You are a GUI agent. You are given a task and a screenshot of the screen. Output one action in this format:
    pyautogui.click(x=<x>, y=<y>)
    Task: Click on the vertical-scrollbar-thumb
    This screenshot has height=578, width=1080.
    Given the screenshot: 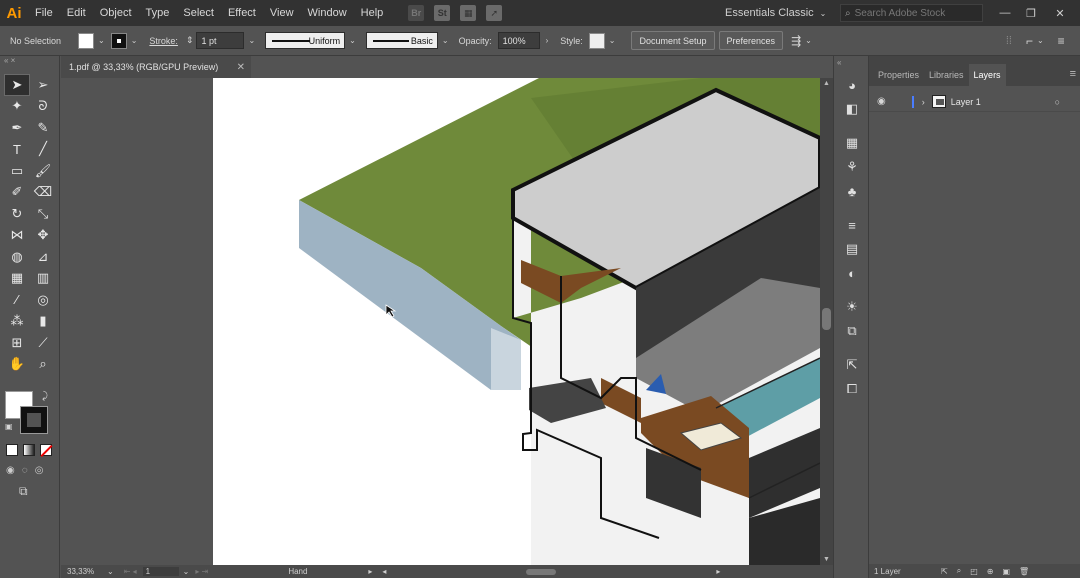 What is the action you would take?
    pyautogui.click(x=826, y=319)
    